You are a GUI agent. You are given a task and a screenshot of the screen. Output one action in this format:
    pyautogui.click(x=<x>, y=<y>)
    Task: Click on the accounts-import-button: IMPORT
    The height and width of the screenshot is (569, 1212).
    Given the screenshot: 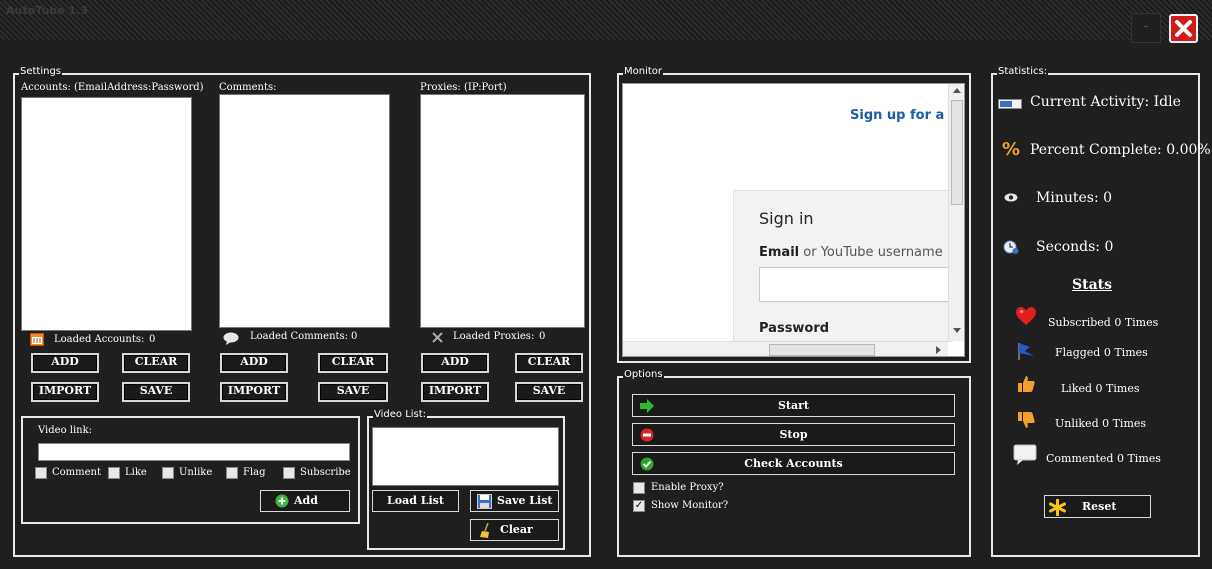 What is the action you would take?
    pyautogui.click(x=65, y=392)
    